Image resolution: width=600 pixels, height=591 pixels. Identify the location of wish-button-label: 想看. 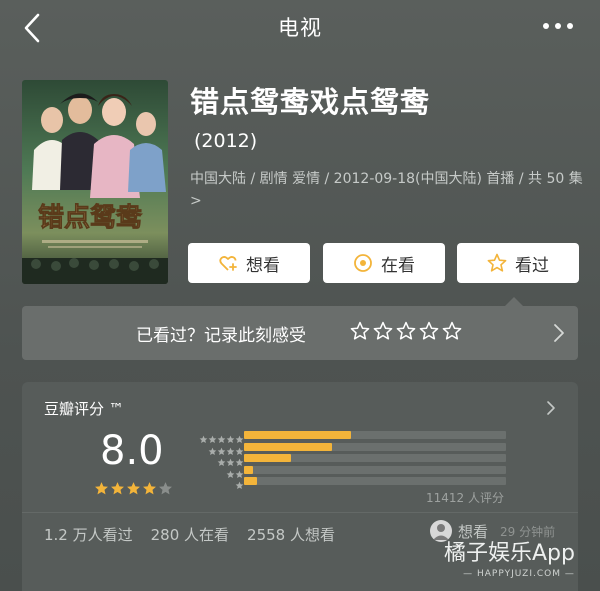
(263, 265).